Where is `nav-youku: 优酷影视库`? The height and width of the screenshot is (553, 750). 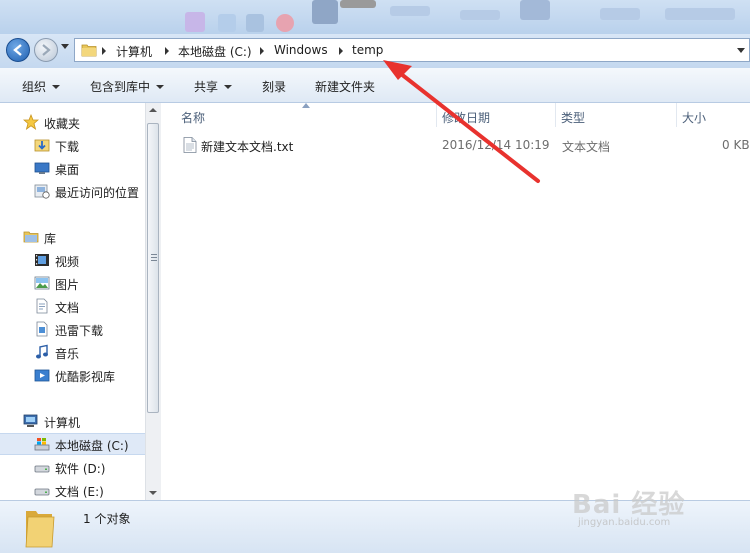 nav-youku: 优酷影视库 is located at coordinates (72, 375).